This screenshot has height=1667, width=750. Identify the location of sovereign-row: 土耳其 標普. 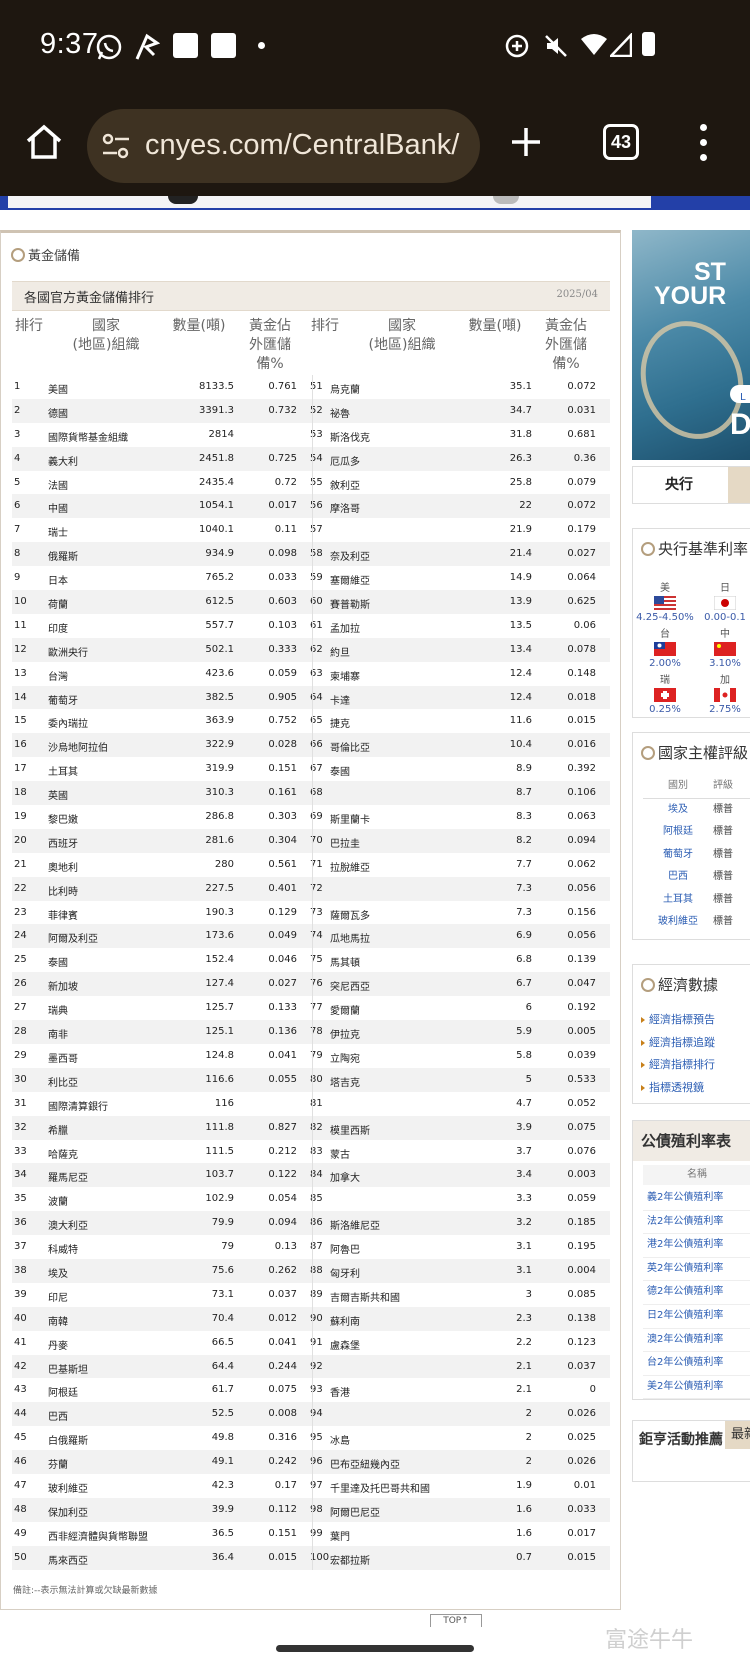
(696, 900).